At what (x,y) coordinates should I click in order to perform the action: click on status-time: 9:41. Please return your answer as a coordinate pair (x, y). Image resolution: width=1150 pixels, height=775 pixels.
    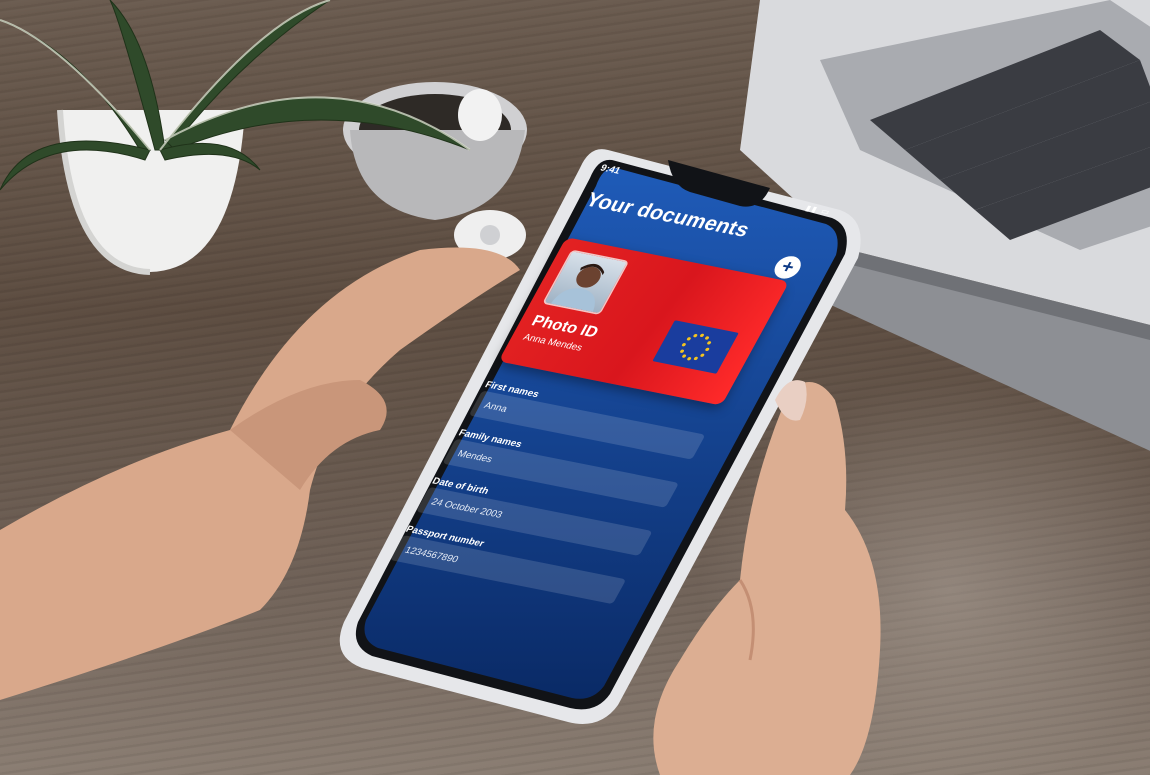
    Looking at the image, I should click on (610, 169).